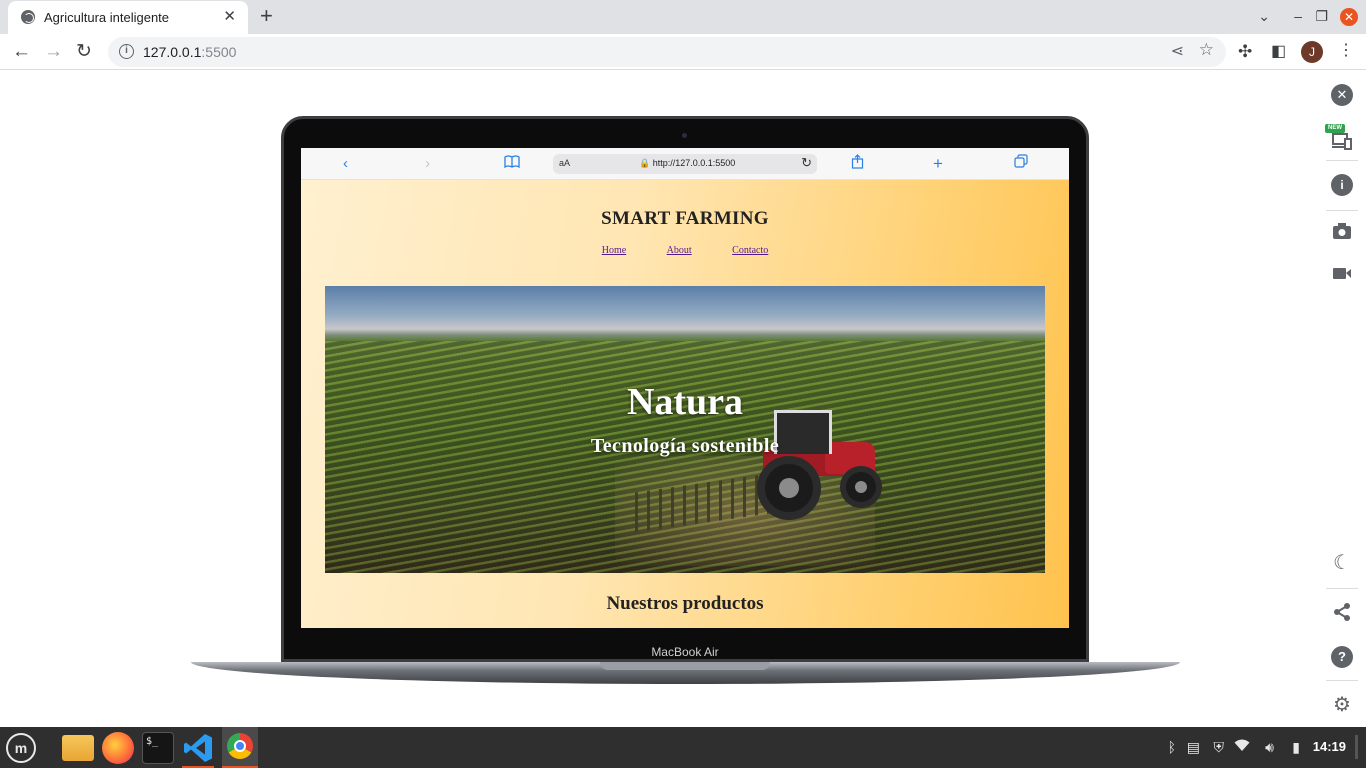  Describe the element at coordinates (21, 748) in the screenshot. I see `mint-menu-icon: m` at that location.